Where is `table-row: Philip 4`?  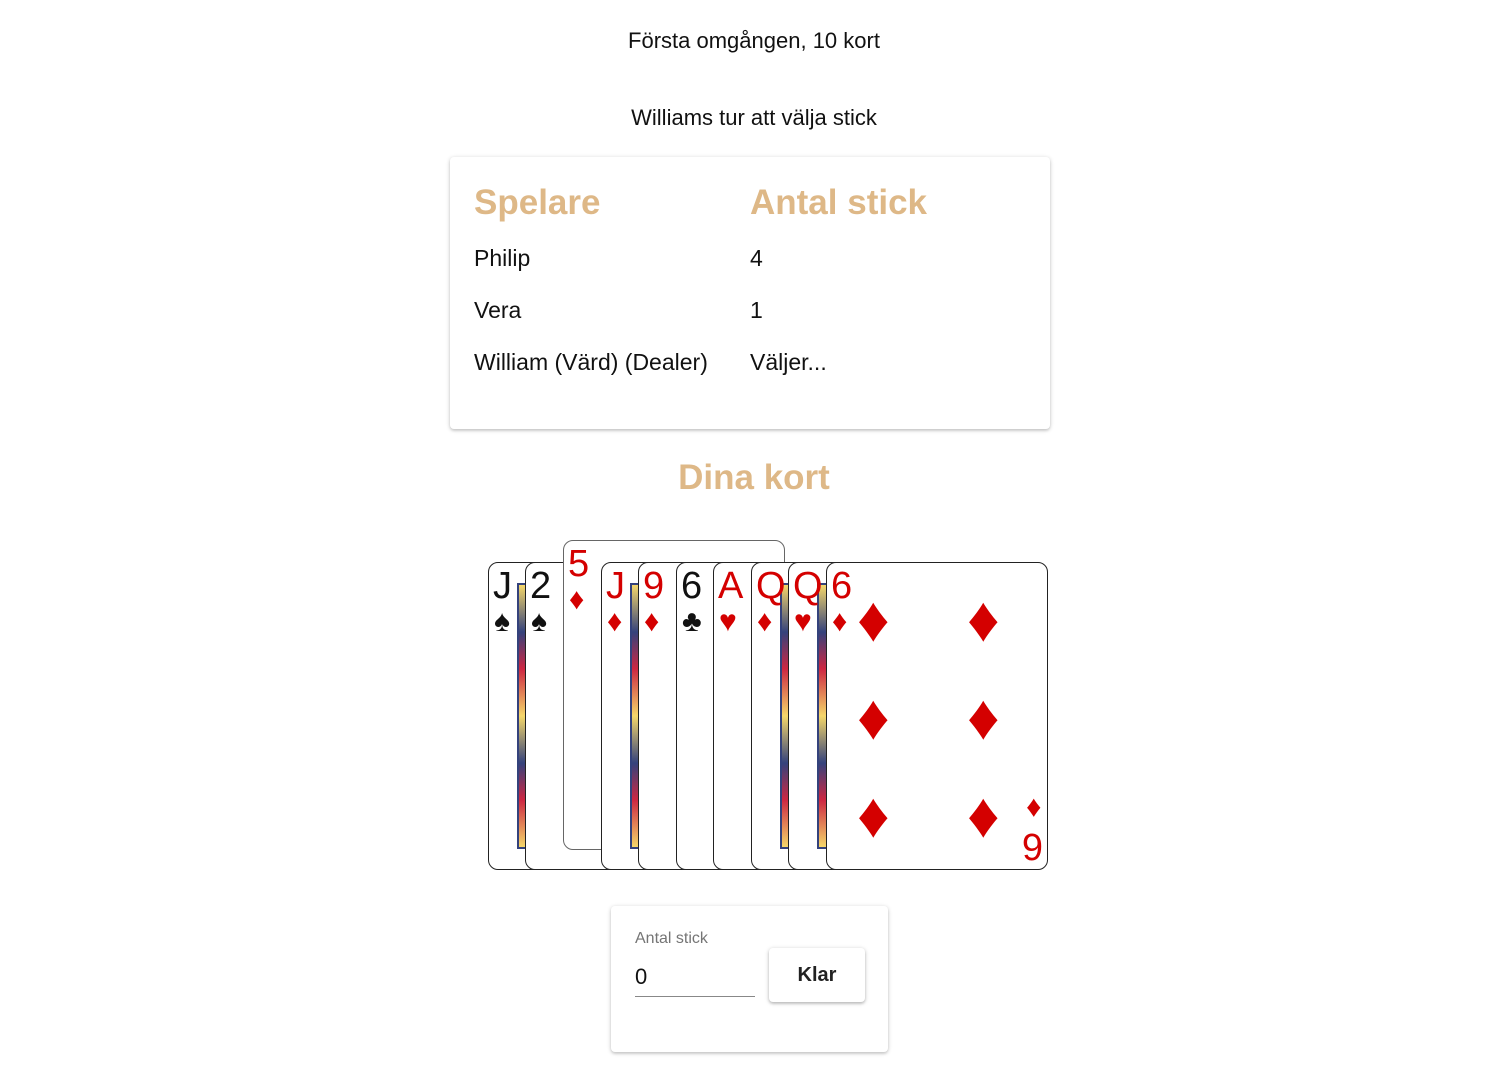
table-row: Philip 4 is located at coordinates (754, 261).